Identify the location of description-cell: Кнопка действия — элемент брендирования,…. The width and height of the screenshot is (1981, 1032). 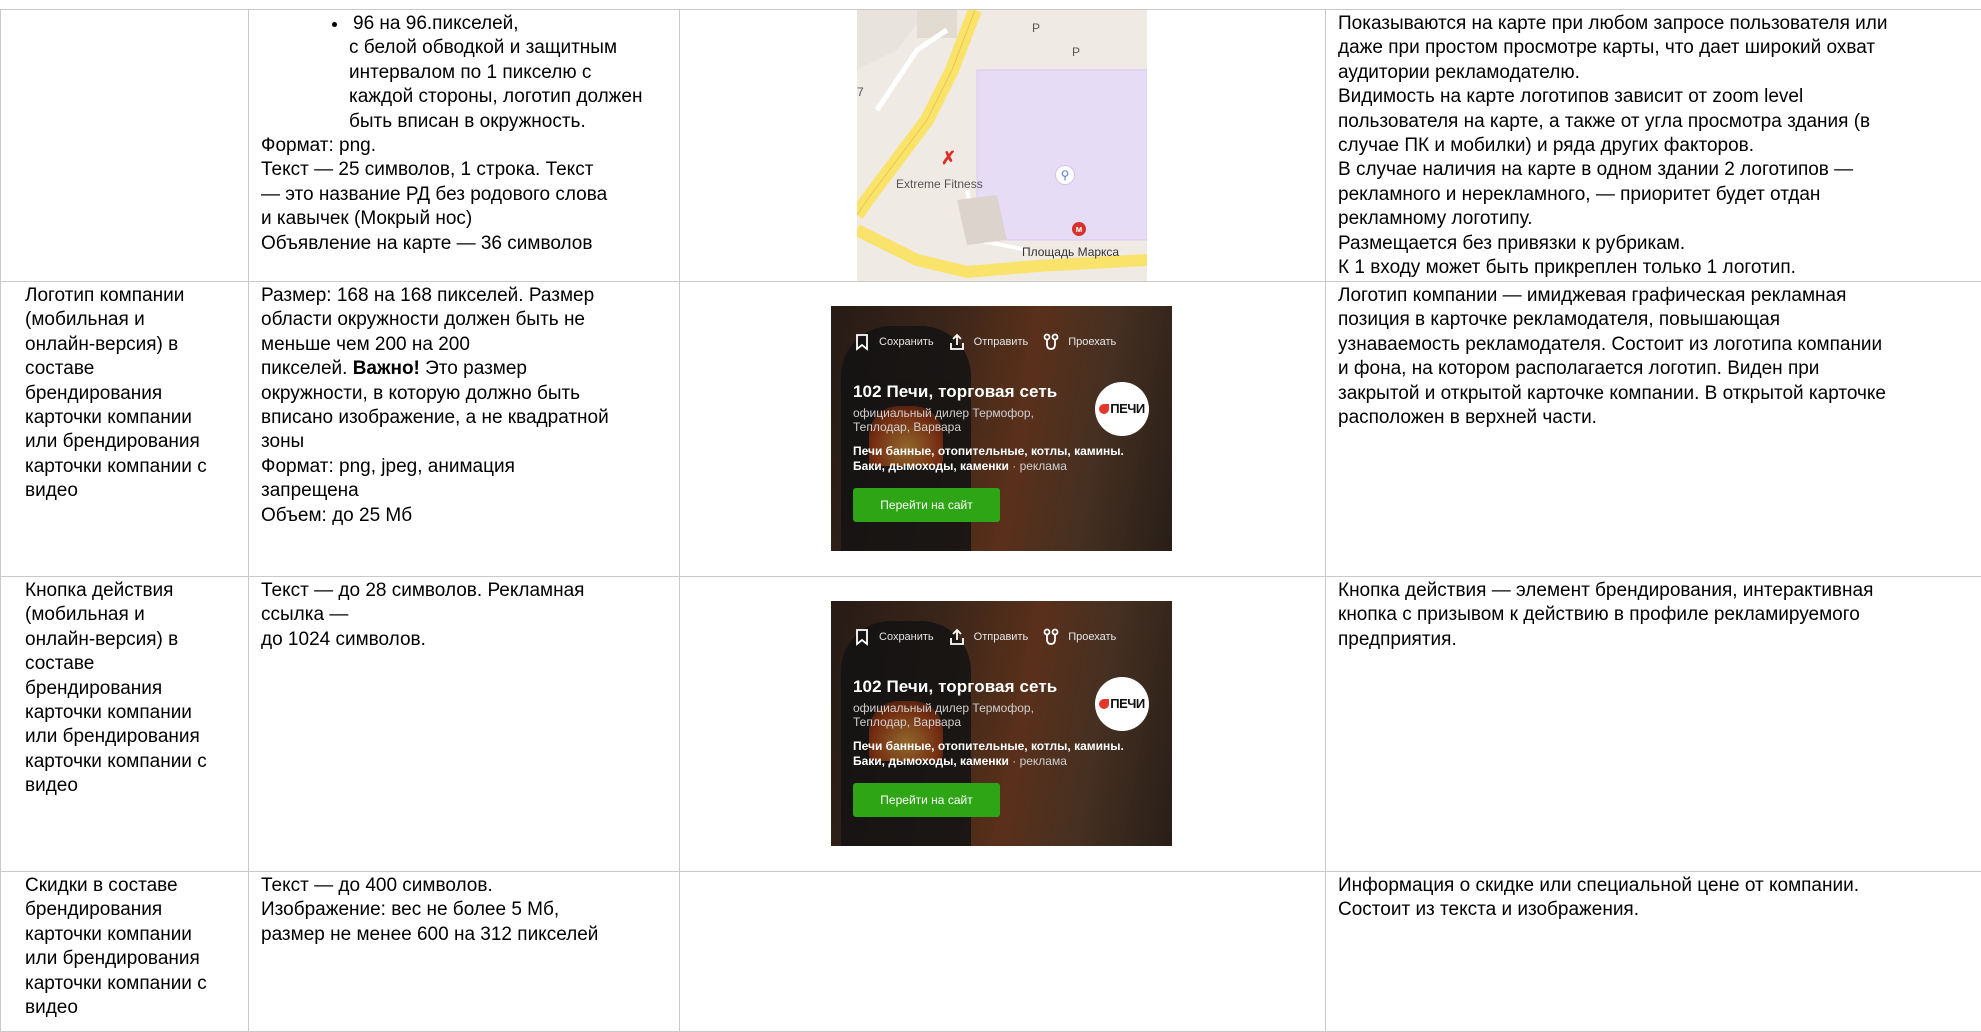
(1653, 724).